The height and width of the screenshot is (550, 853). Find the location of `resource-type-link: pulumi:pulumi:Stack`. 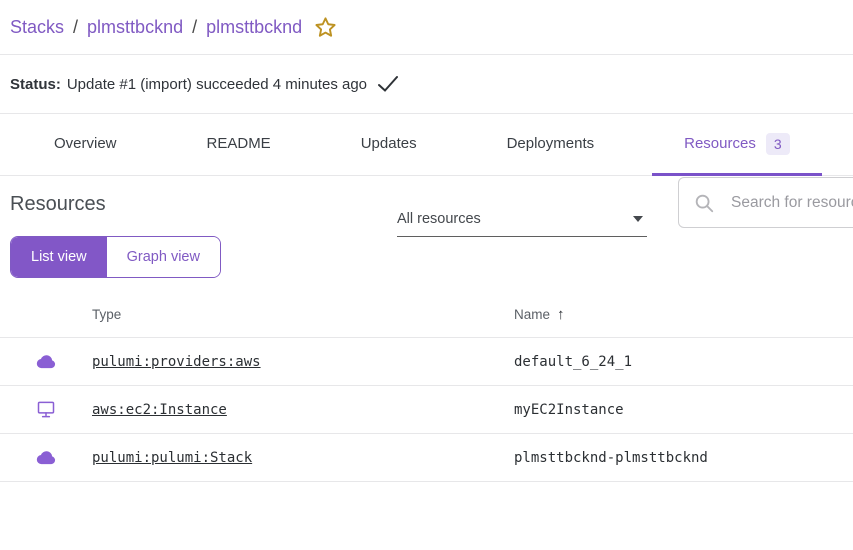

resource-type-link: pulumi:pulumi:Stack is located at coordinates (172, 458).